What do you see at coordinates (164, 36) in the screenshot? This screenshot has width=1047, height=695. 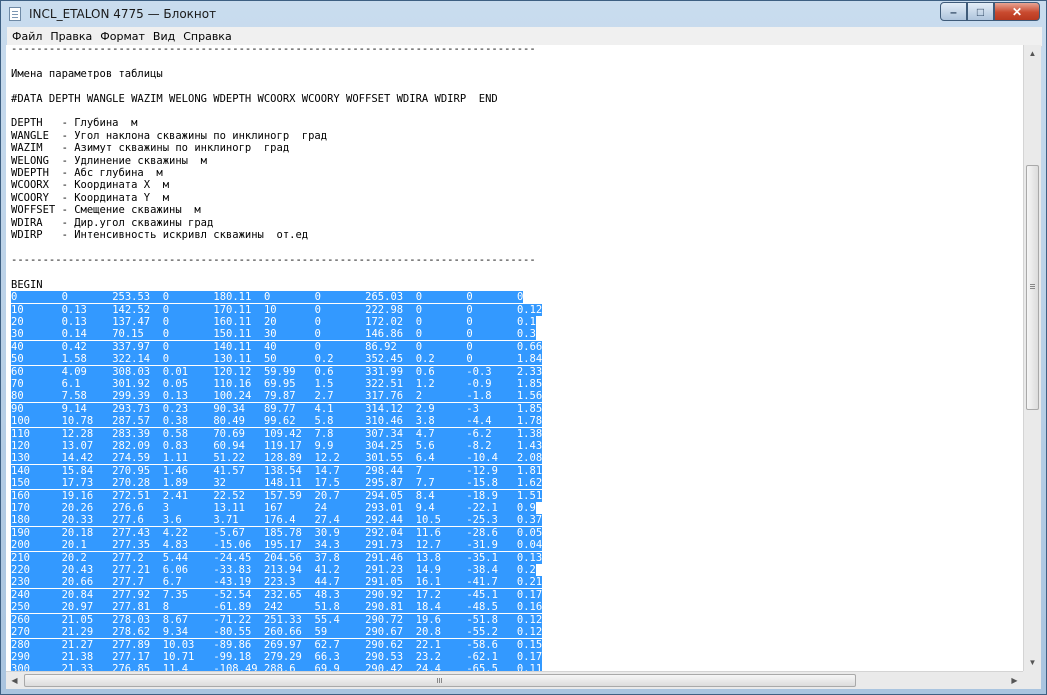 I see `menu-view: Вид` at bounding box center [164, 36].